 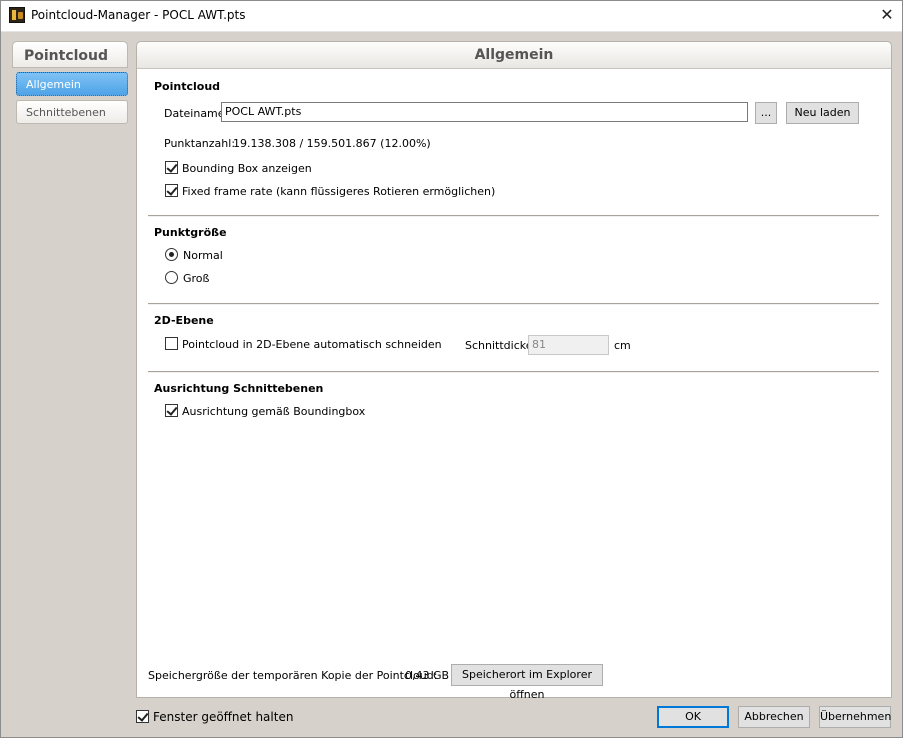 I want to click on bbox-alignment-checkbox, so click(x=171, y=410).